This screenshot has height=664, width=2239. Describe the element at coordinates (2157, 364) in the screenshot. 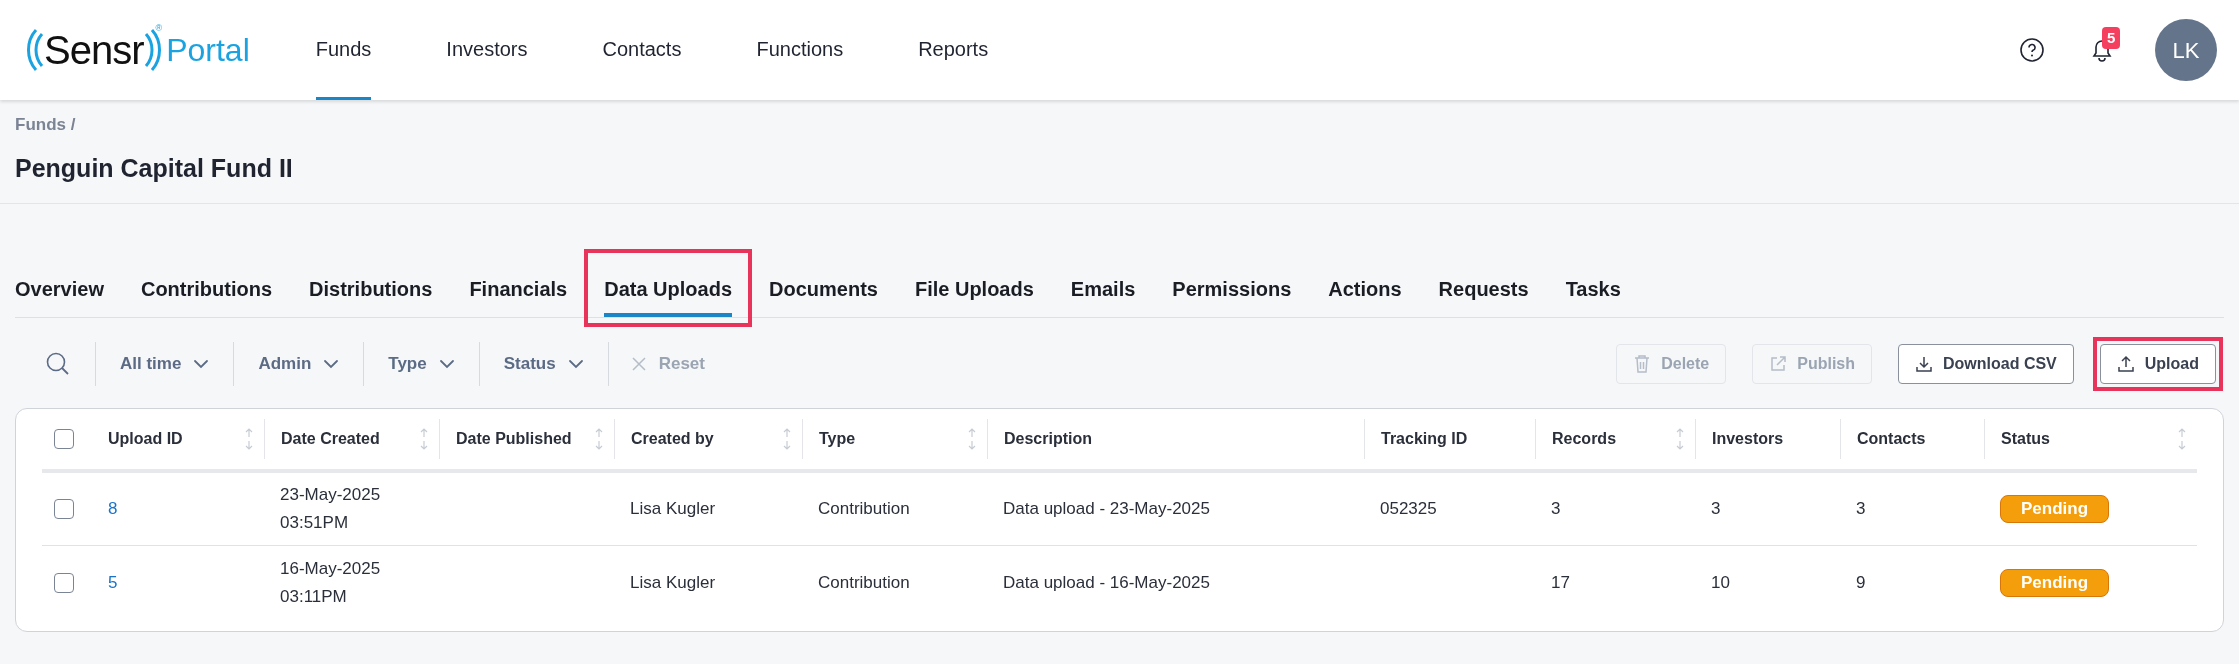

I see `upload-button: Upload` at that location.